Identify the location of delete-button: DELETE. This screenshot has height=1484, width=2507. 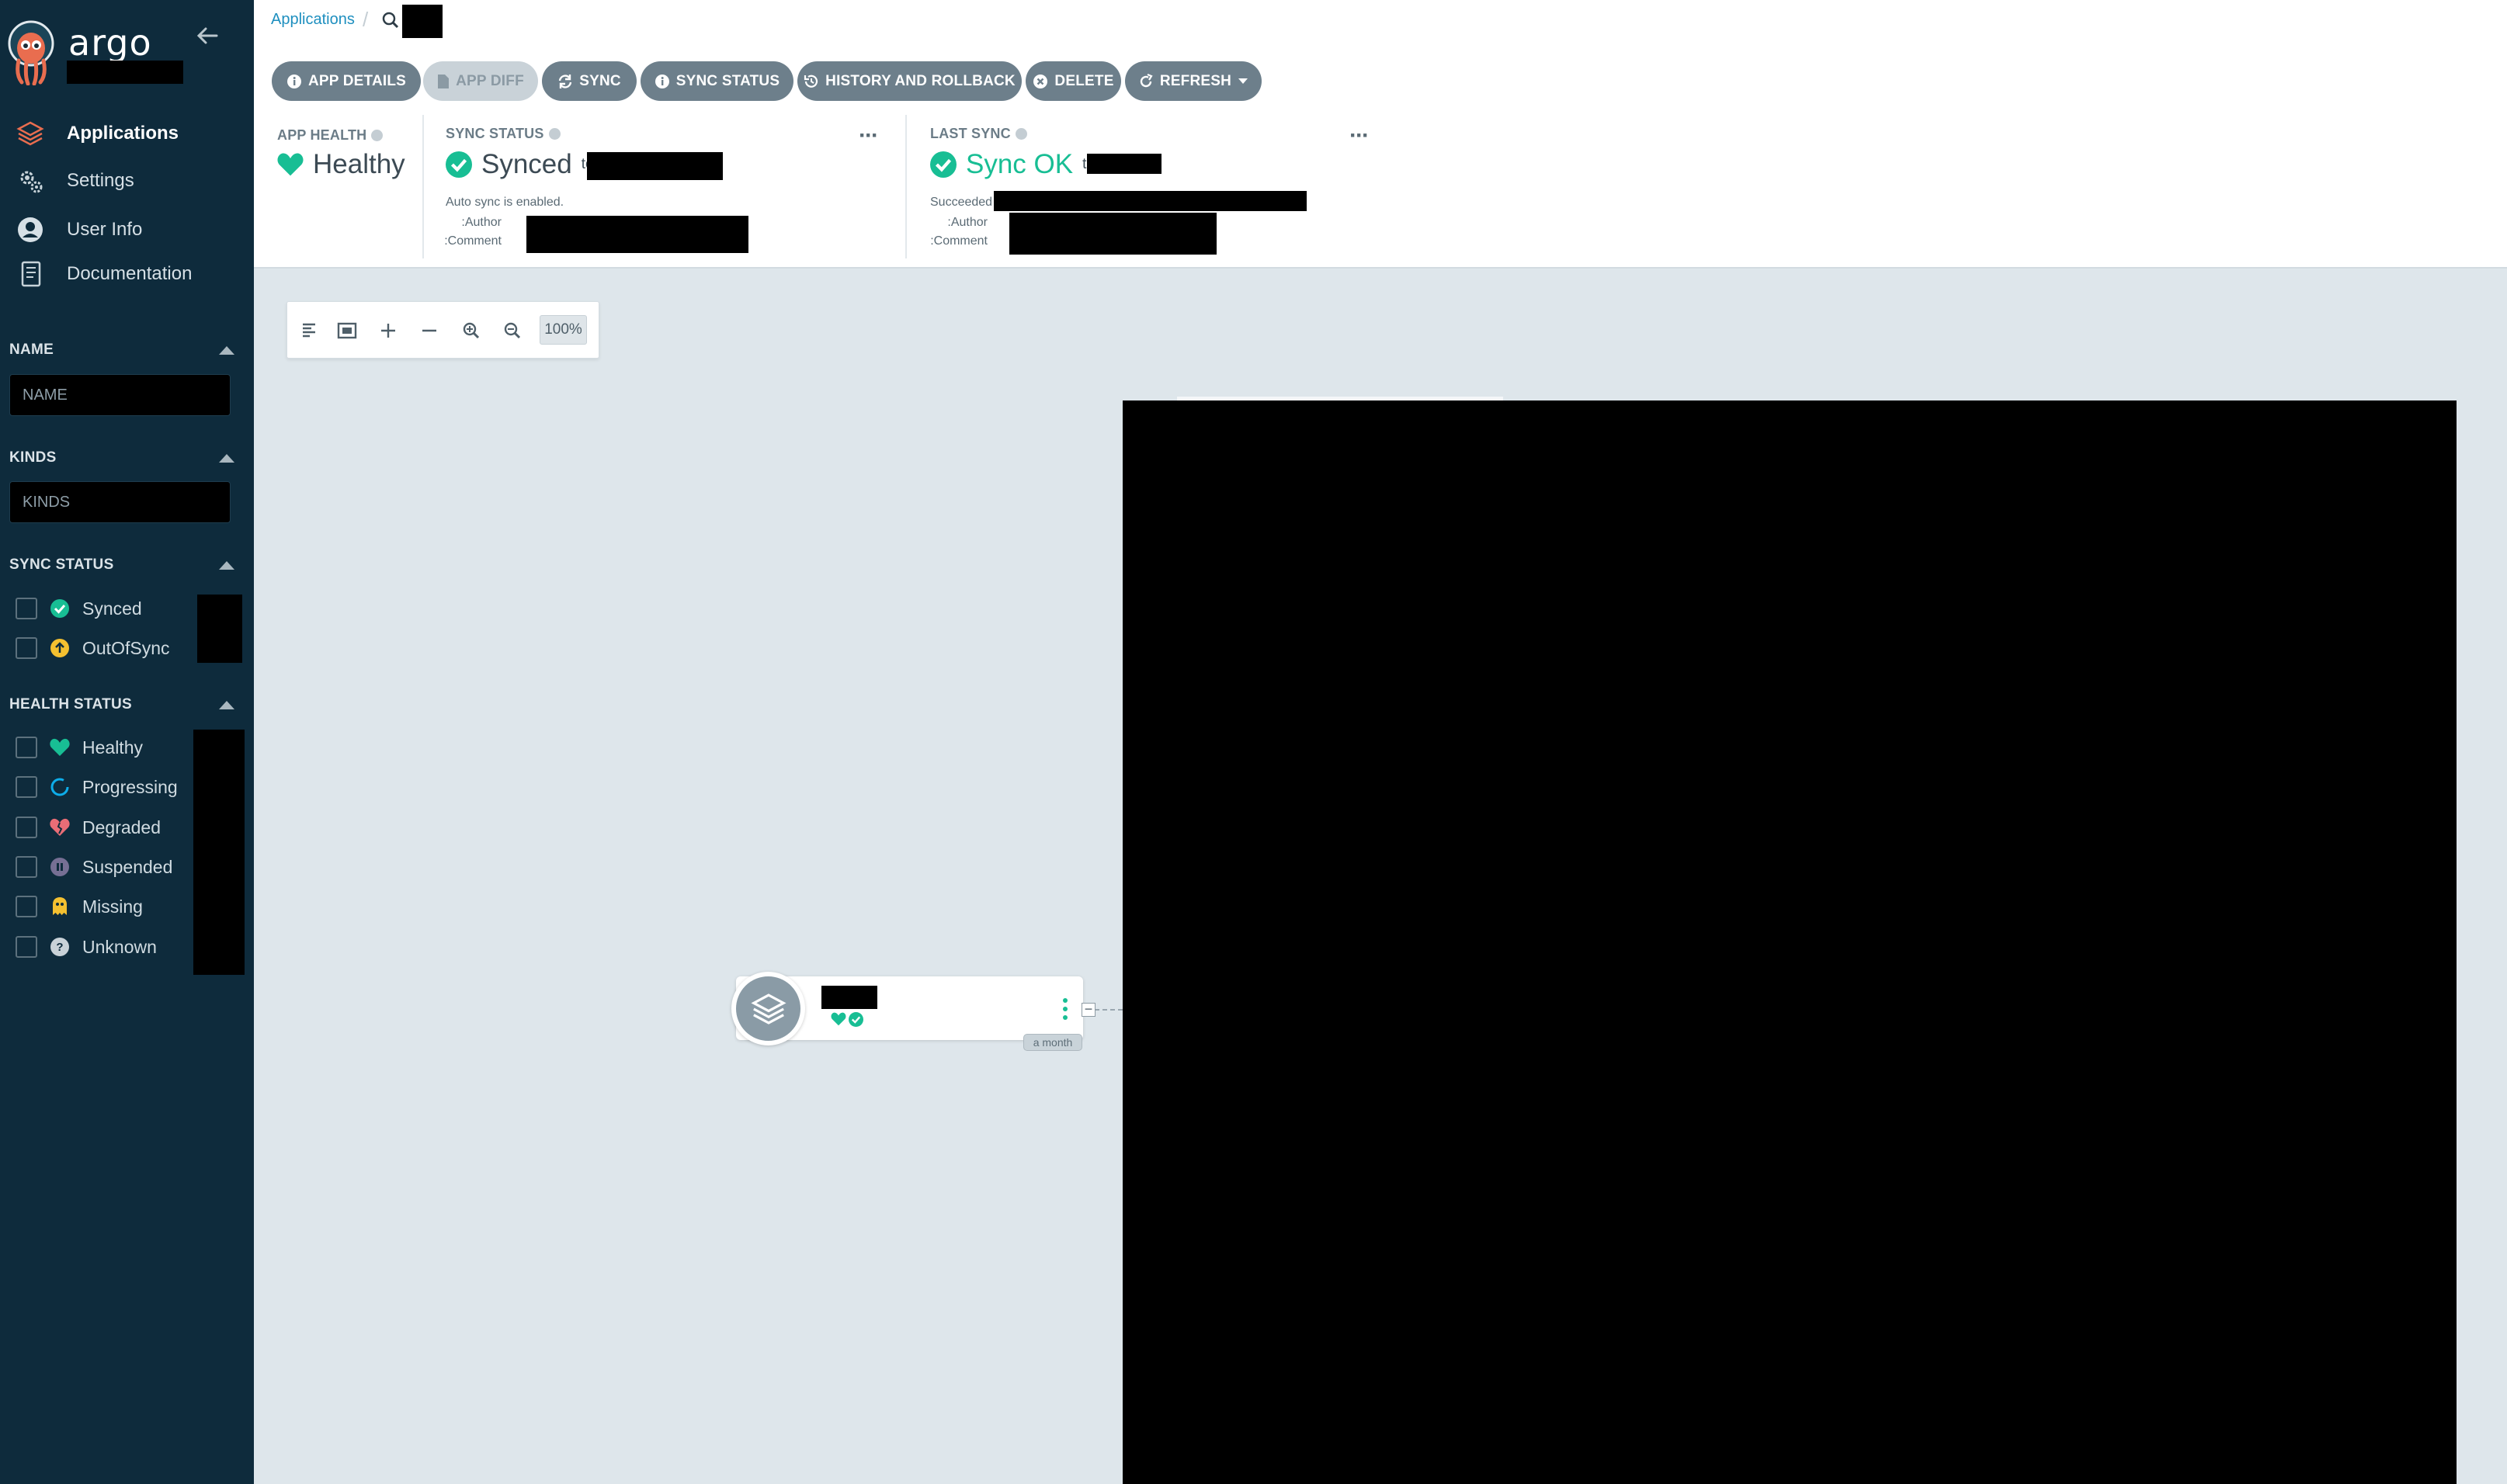
(1073, 81).